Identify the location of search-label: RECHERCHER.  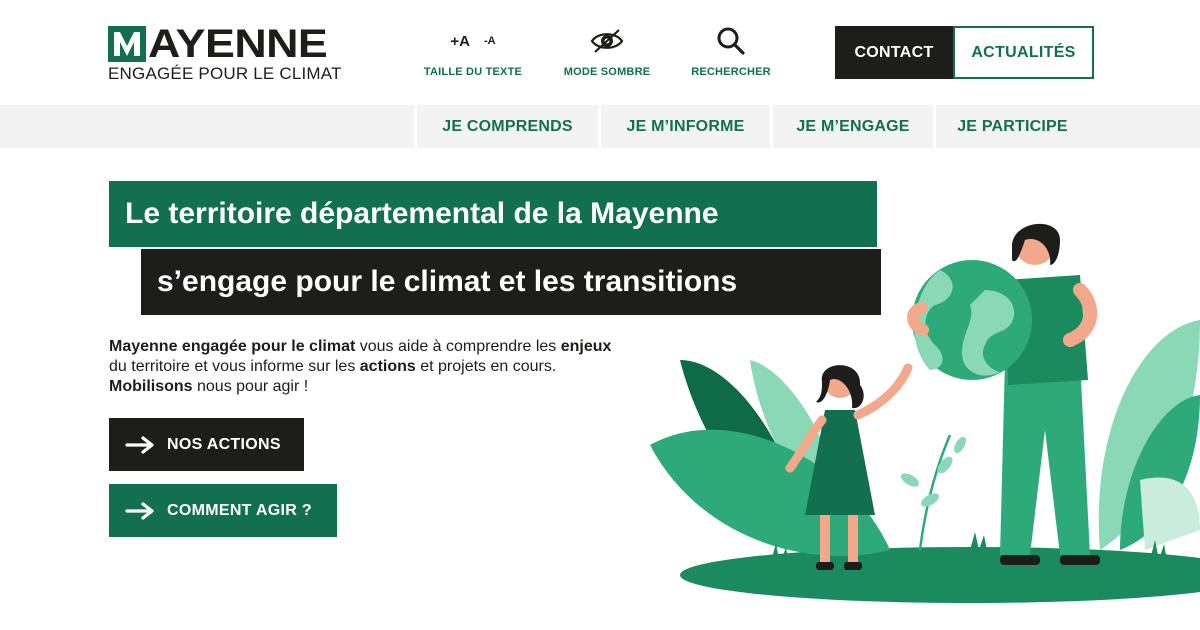
(731, 72).